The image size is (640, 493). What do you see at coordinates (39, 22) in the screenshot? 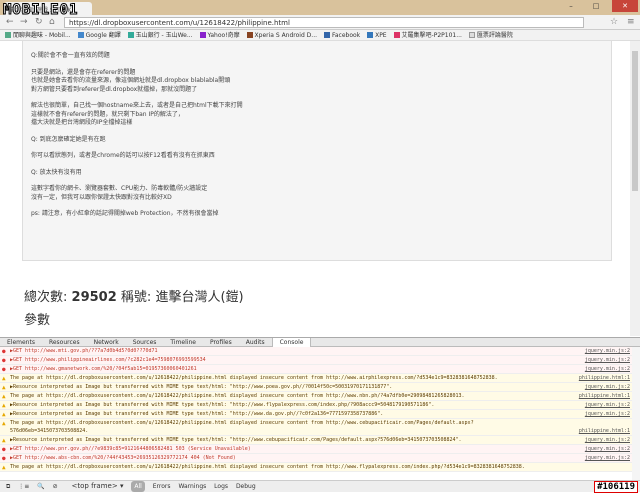
I see `reload-icon: ↻` at bounding box center [39, 22].